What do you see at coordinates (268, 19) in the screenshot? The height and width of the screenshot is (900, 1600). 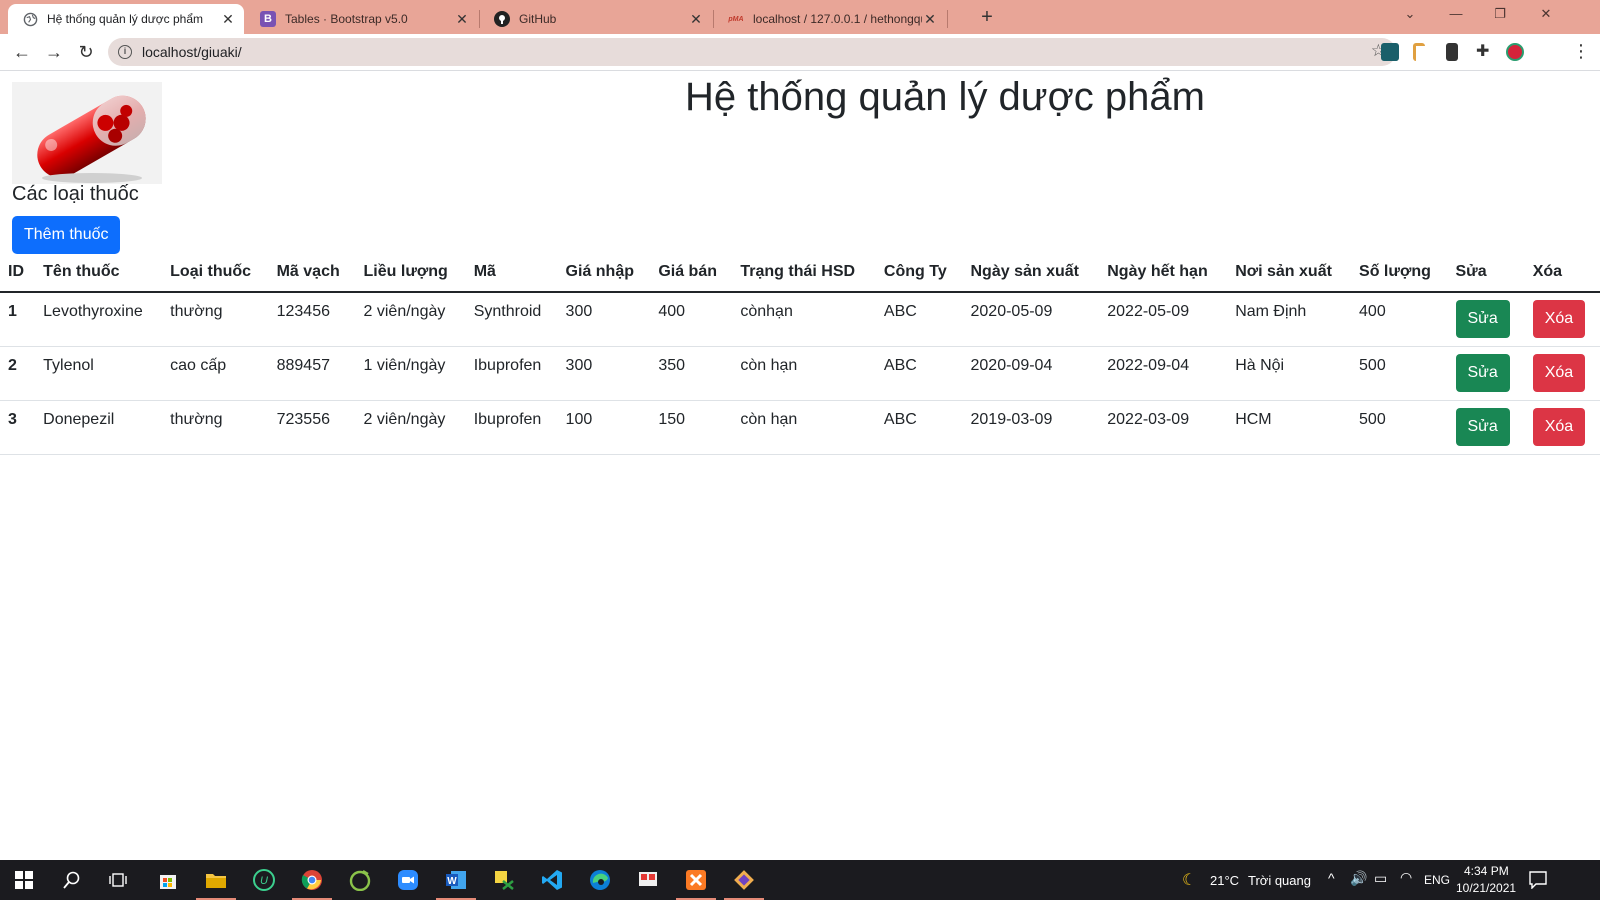 I see `bootstrap-icon: B` at bounding box center [268, 19].